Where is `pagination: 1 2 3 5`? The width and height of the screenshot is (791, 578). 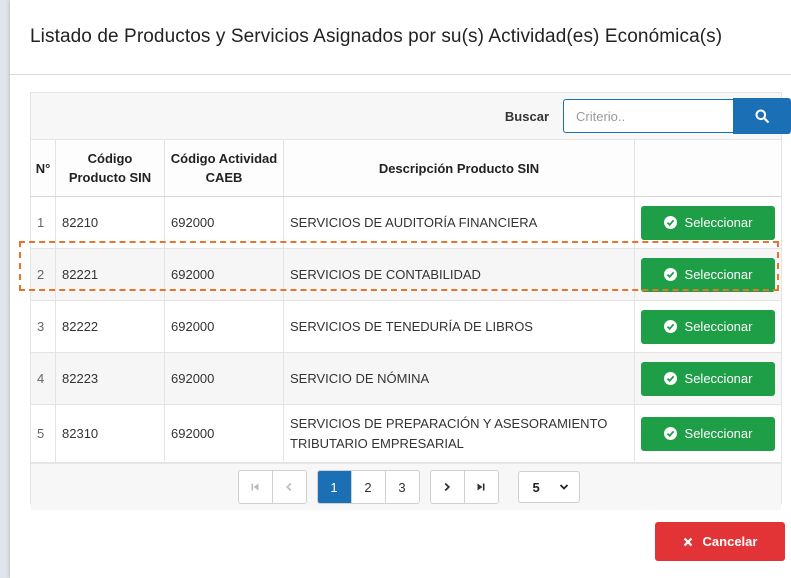 pagination: 1 2 3 5 is located at coordinates (406, 486).